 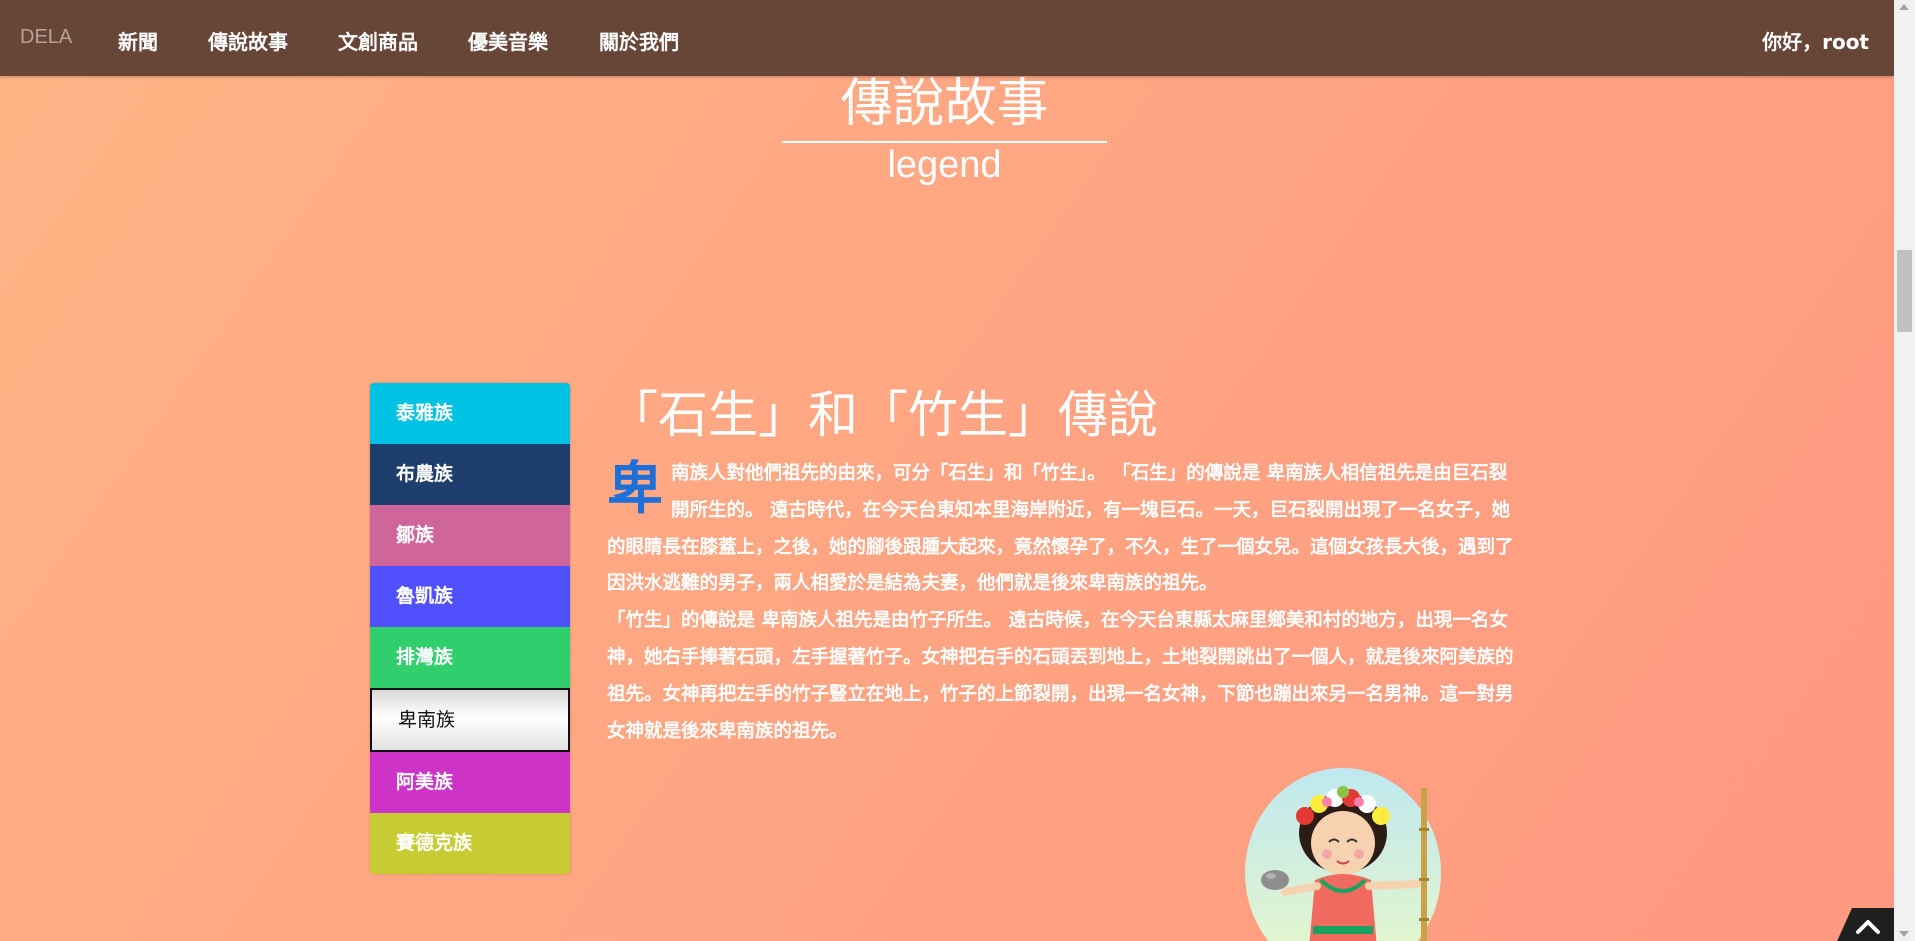 What do you see at coordinates (470, 474) in the screenshot?
I see `tribe-item-bunun: 布農族` at bounding box center [470, 474].